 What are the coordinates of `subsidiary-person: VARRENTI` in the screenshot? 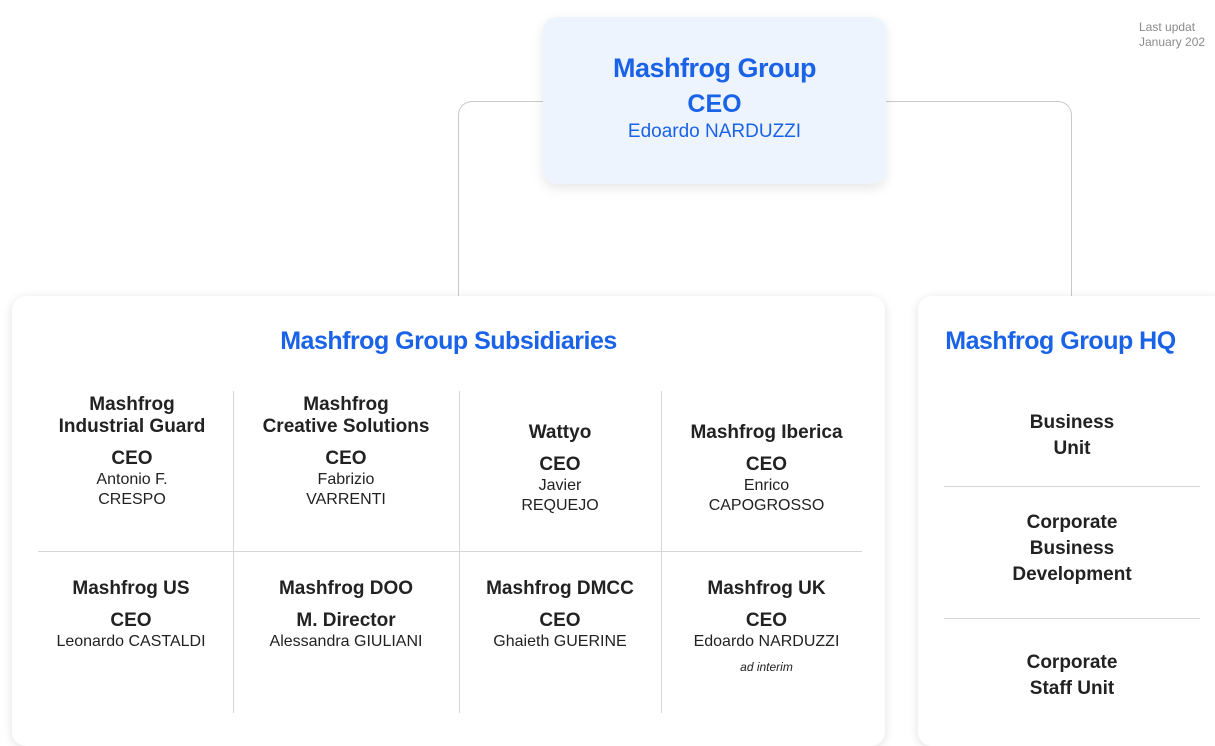 It's located at (346, 499).